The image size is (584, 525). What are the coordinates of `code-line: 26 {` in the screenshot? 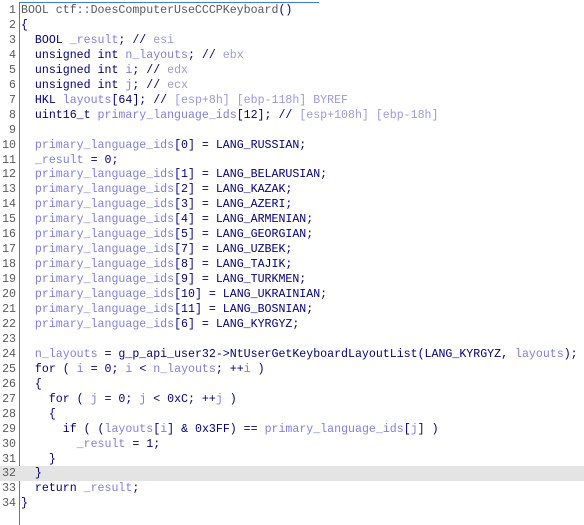 It's located at (292, 384).